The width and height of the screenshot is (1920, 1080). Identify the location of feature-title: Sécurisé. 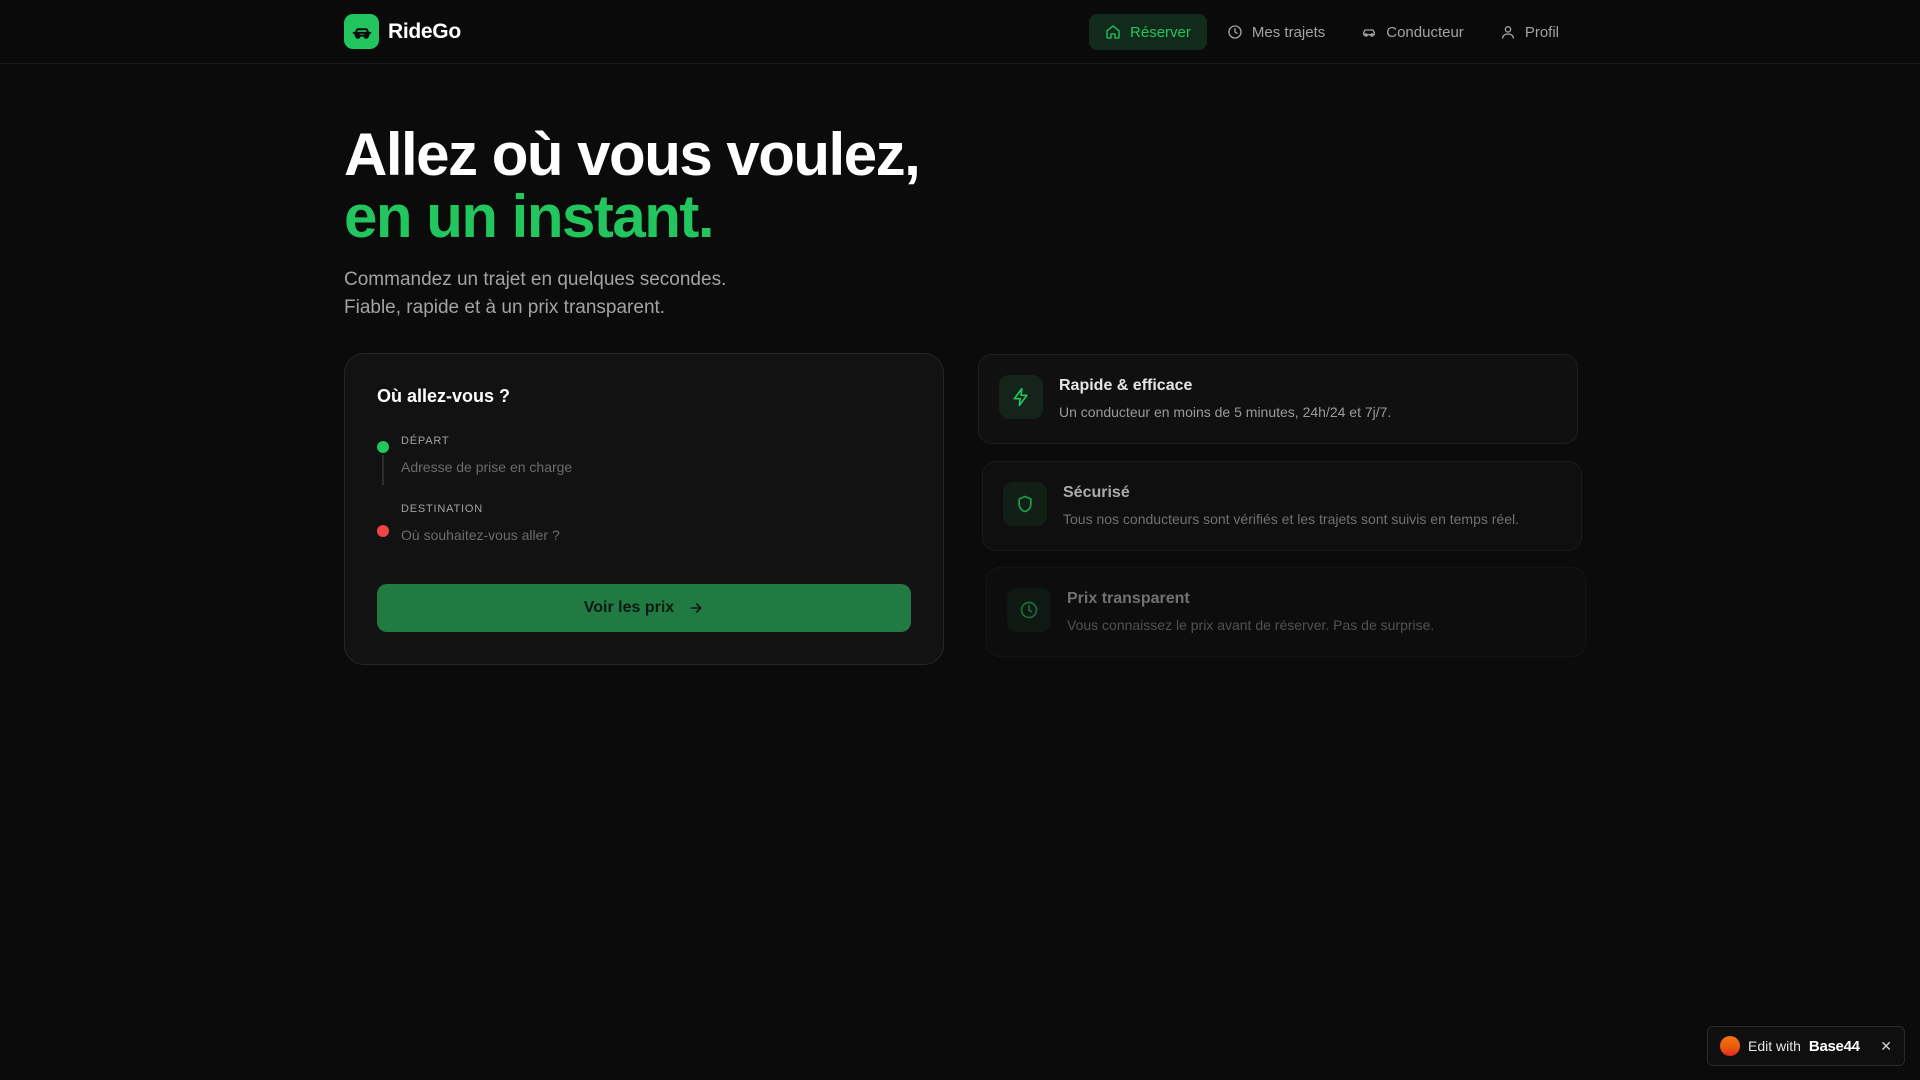
(1096, 492).